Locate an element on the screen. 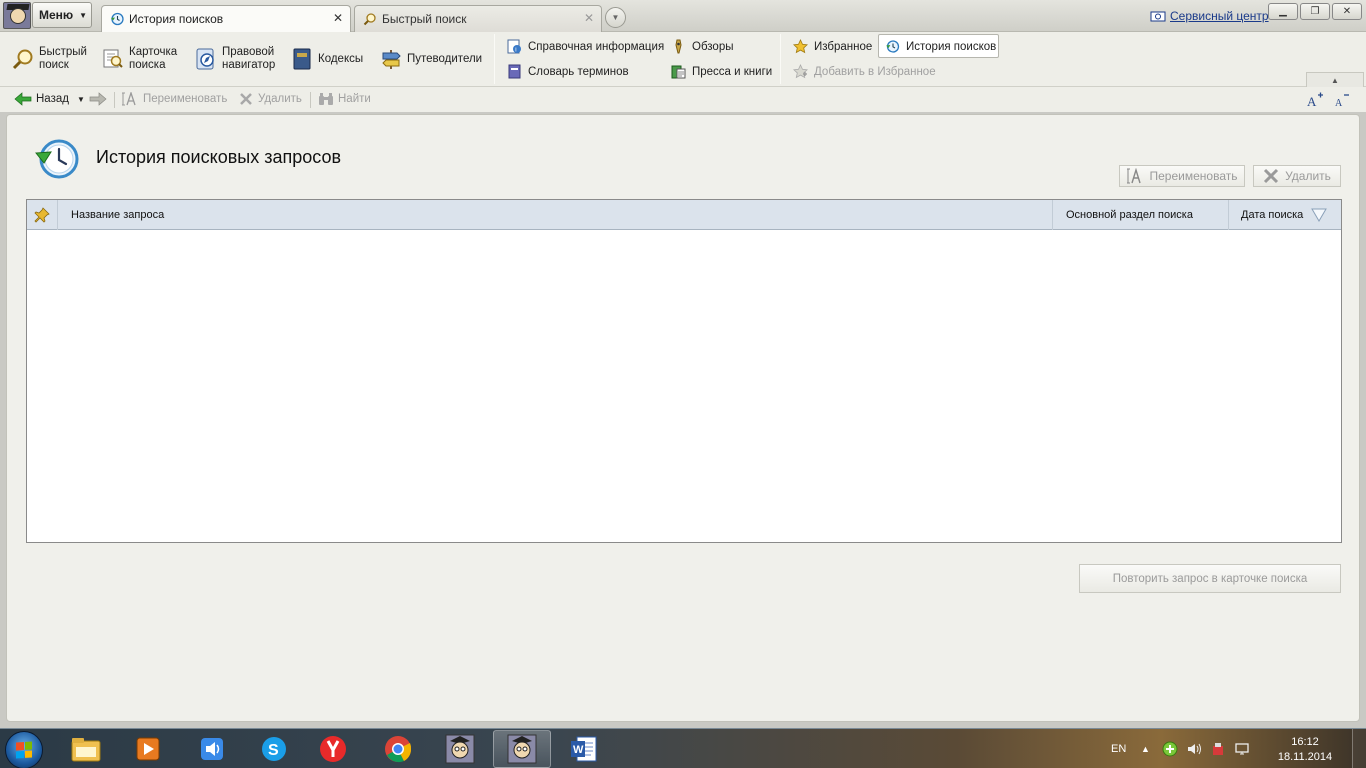  yandex-browser-taskbar-button is located at coordinates (333, 749).